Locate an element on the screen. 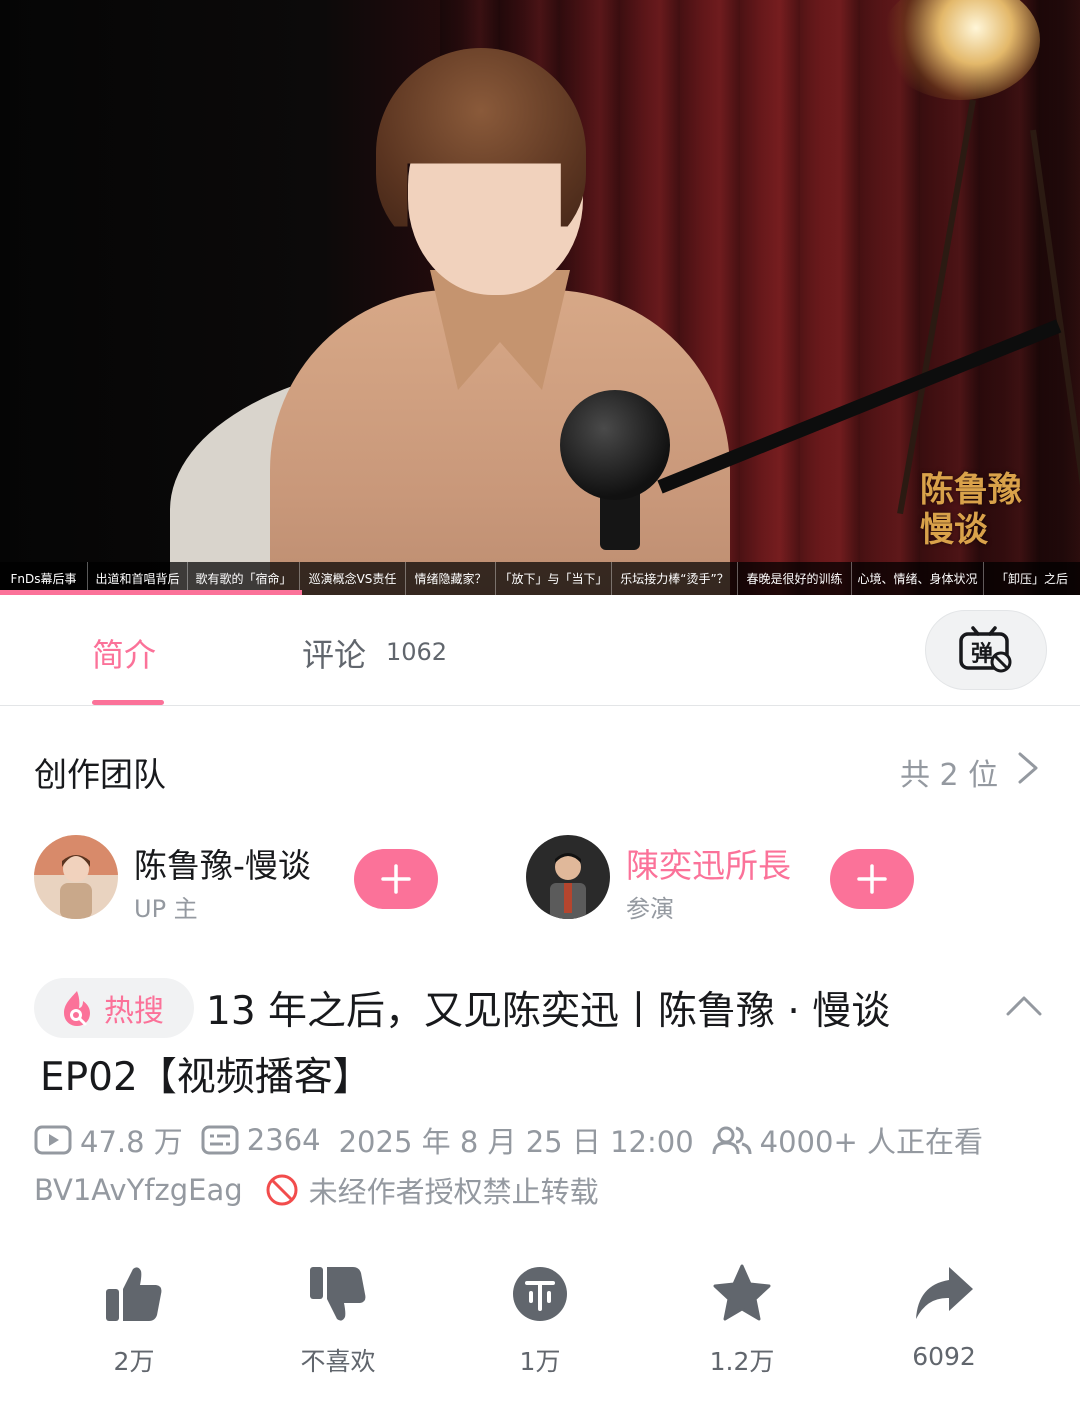 This screenshot has height=1404, width=1080. reprint-notice-text: 未经作者授权禁止转载 is located at coordinates (453, 1192).